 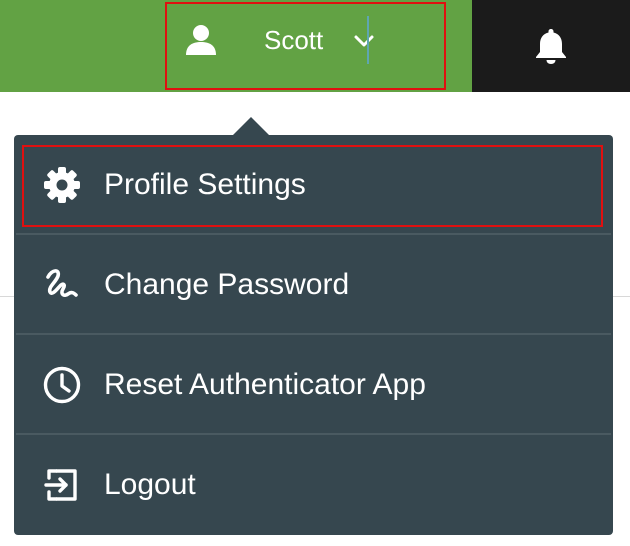 I want to click on user-name: Scott, so click(x=294, y=40).